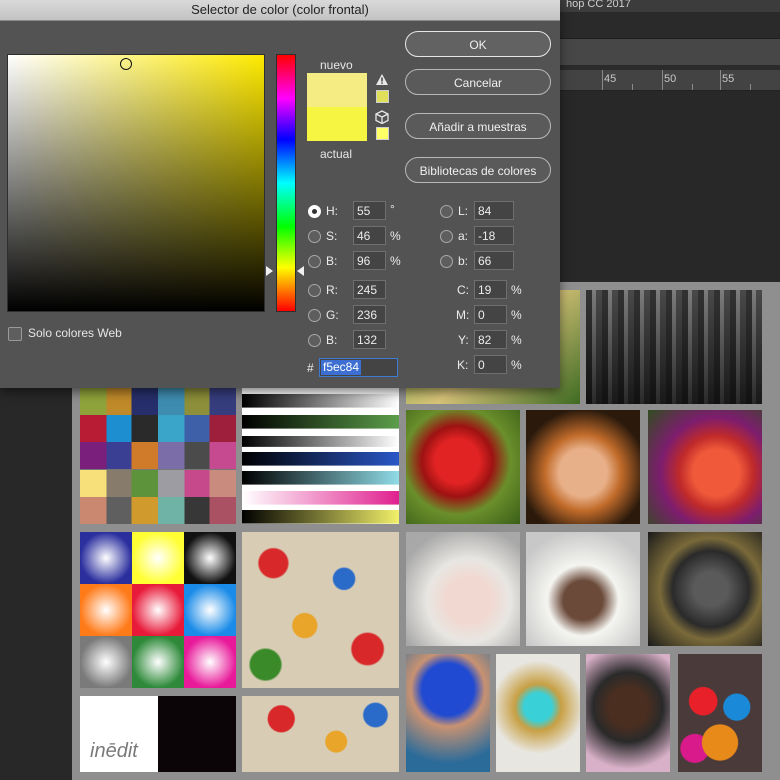 Image resolution: width=780 pixels, height=780 pixels. I want to click on hex-input: f5ec84, so click(358, 367).